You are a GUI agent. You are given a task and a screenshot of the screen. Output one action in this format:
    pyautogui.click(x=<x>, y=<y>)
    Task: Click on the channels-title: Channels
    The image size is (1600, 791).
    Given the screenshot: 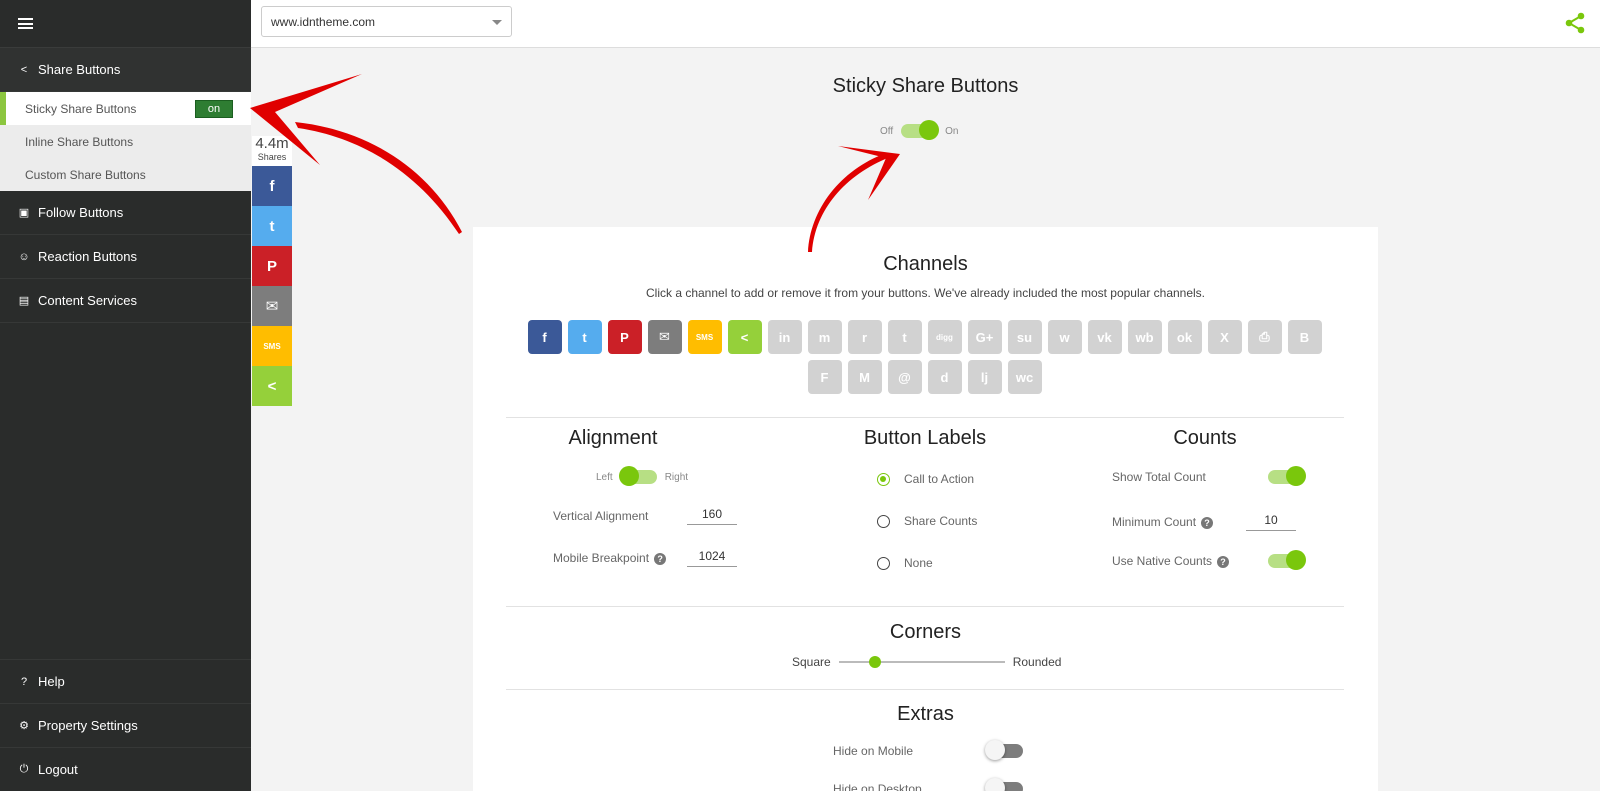 What is the action you would take?
    pyautogui.click(x=925, y=264)
    